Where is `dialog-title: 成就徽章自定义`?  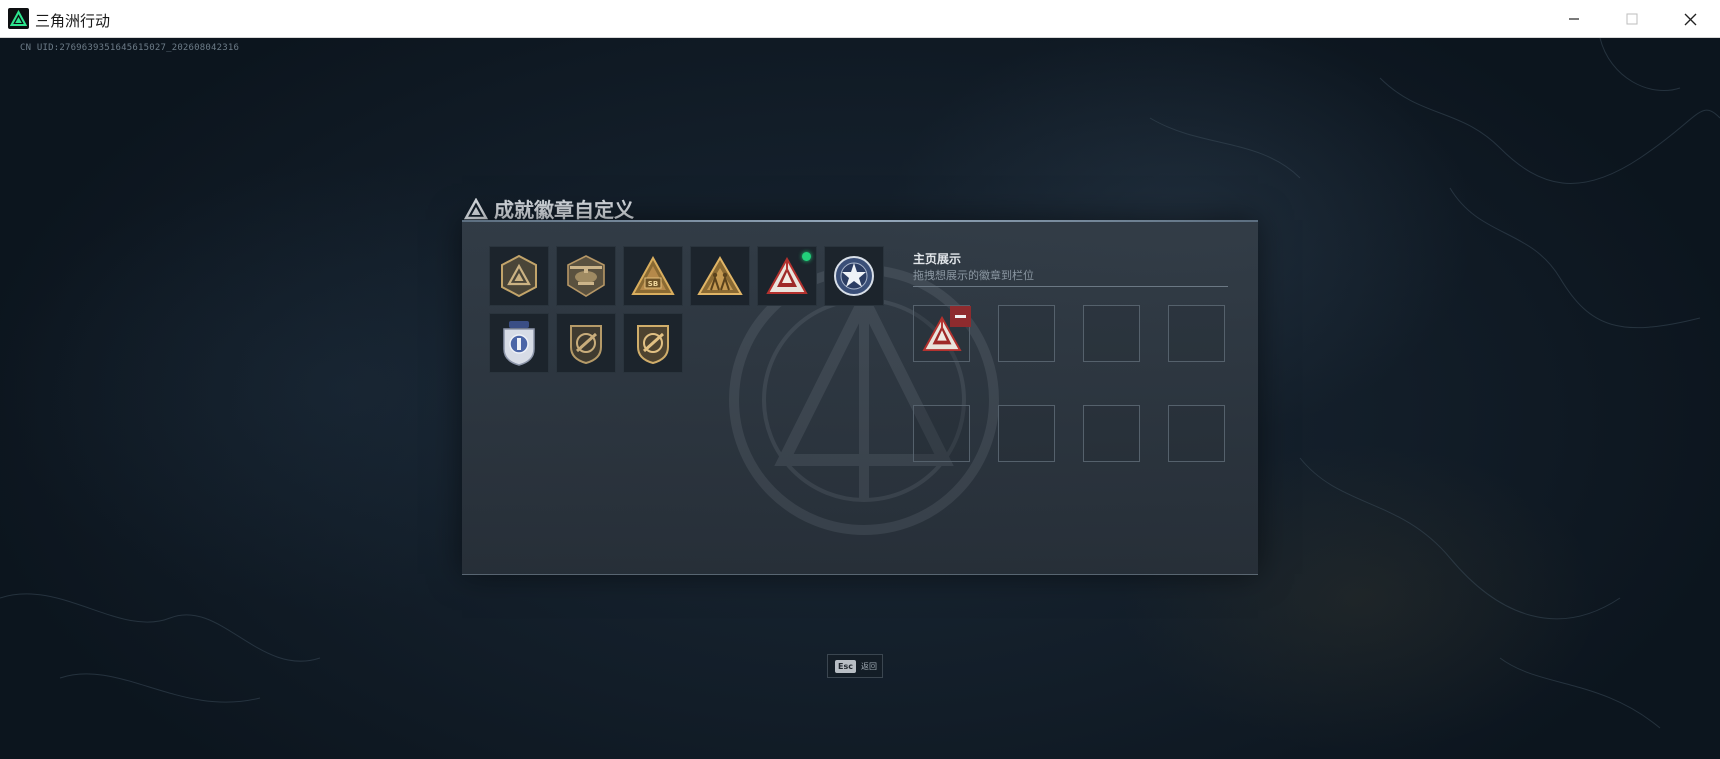 dialog-title: 成就徽章自定义 is located at coordinates (564, 210).